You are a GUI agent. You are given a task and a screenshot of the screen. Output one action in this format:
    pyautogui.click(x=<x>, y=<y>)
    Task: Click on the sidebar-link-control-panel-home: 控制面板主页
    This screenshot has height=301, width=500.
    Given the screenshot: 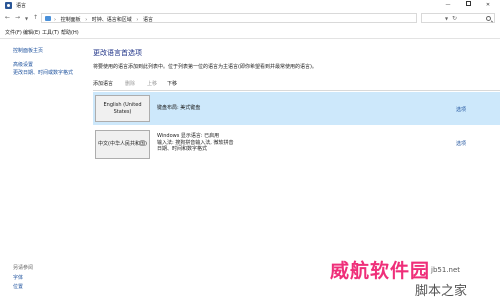 What is the action you would take?
    pyautogui.click(x=28, y=50)
    